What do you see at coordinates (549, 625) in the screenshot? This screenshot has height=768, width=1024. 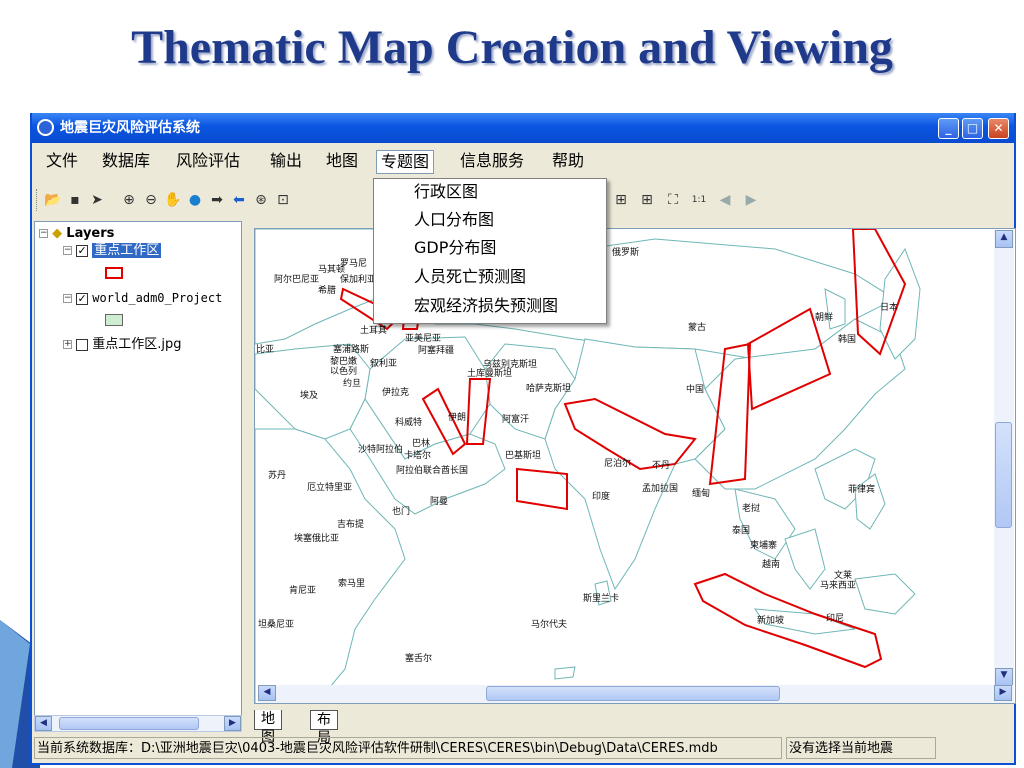 I see `map-label: 马尔代夫` at bounding box center [549, 625].